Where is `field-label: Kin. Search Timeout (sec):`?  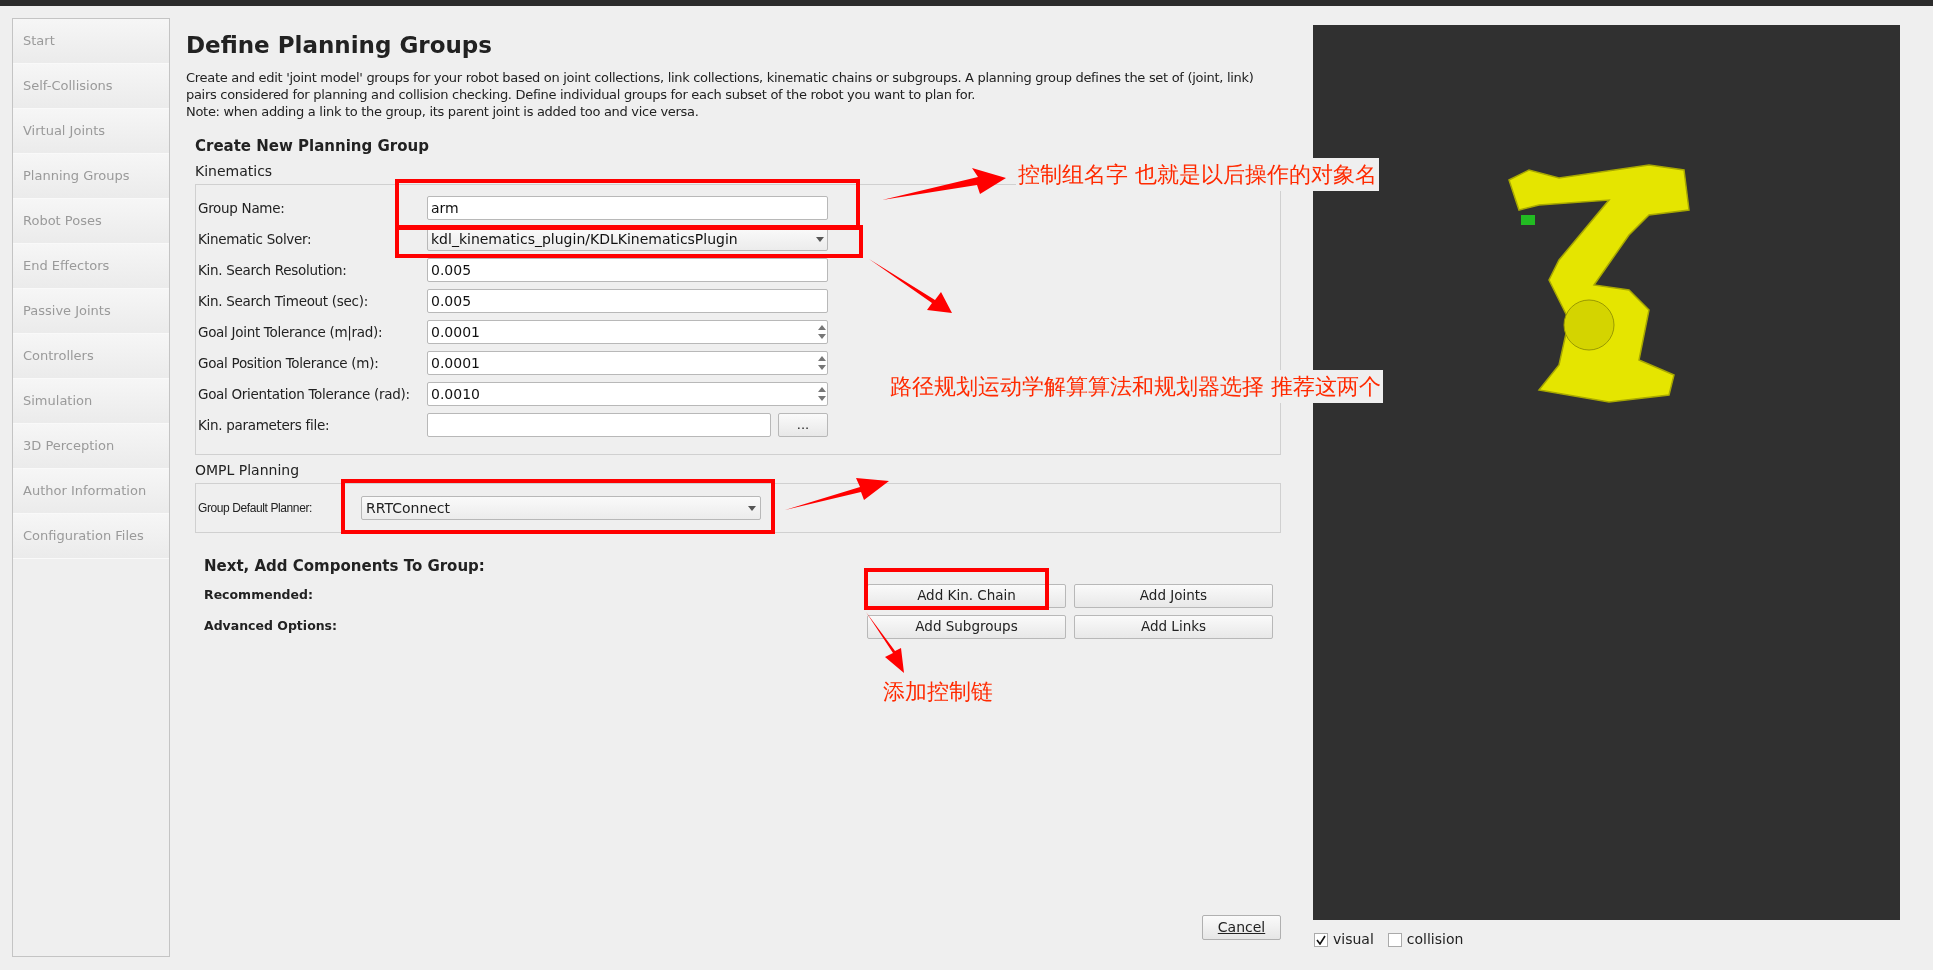 field-label: Kin. Search Timeout (sec): is located at coordinates (283, 301).